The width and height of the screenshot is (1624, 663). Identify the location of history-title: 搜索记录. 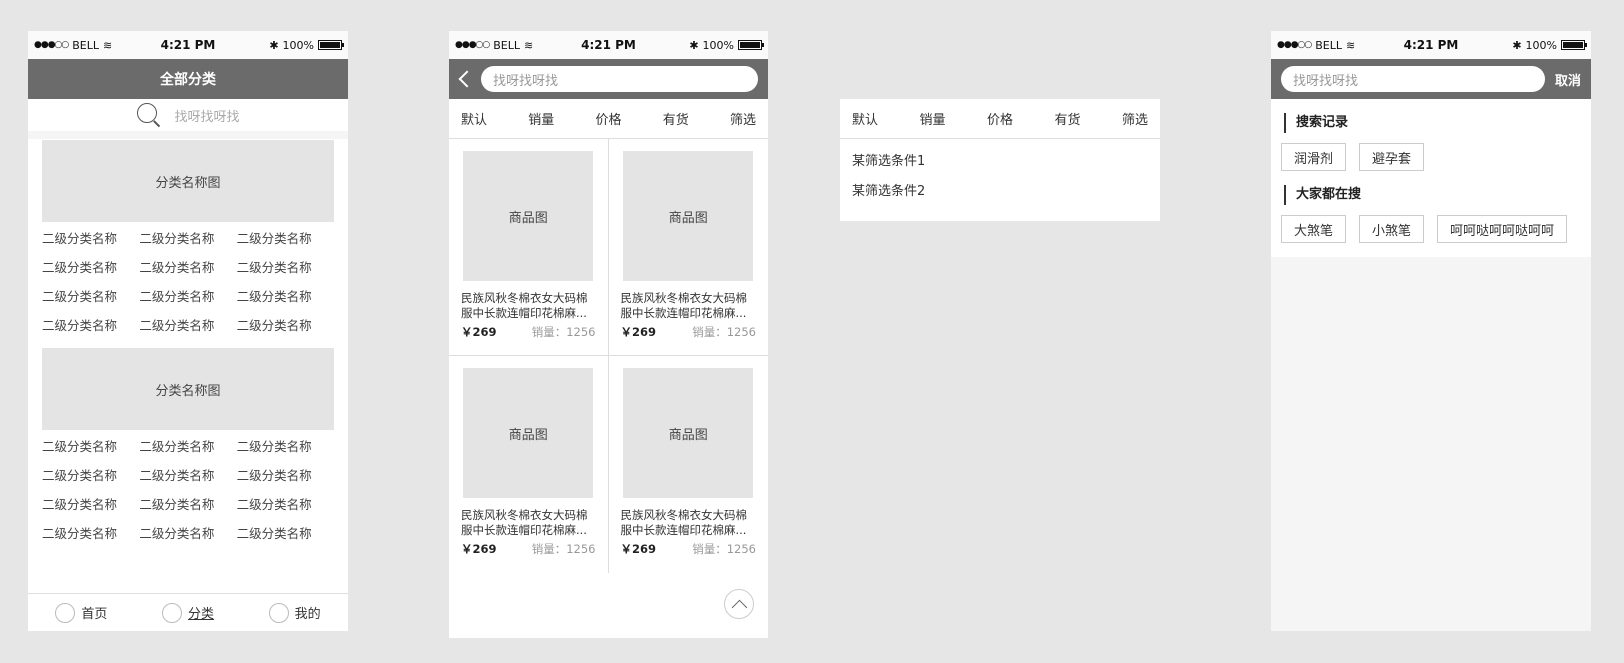
(1432, 123).